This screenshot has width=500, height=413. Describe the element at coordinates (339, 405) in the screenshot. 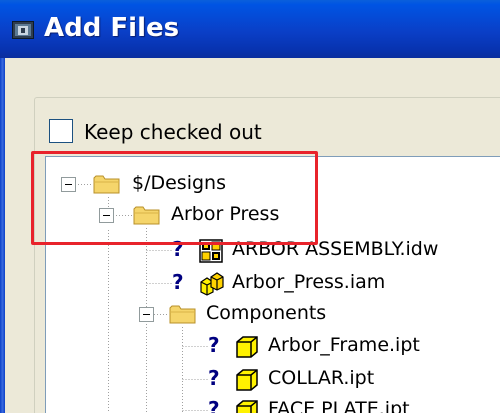

I see `tree-node-label: FACE PLATE.ipt` at that location.